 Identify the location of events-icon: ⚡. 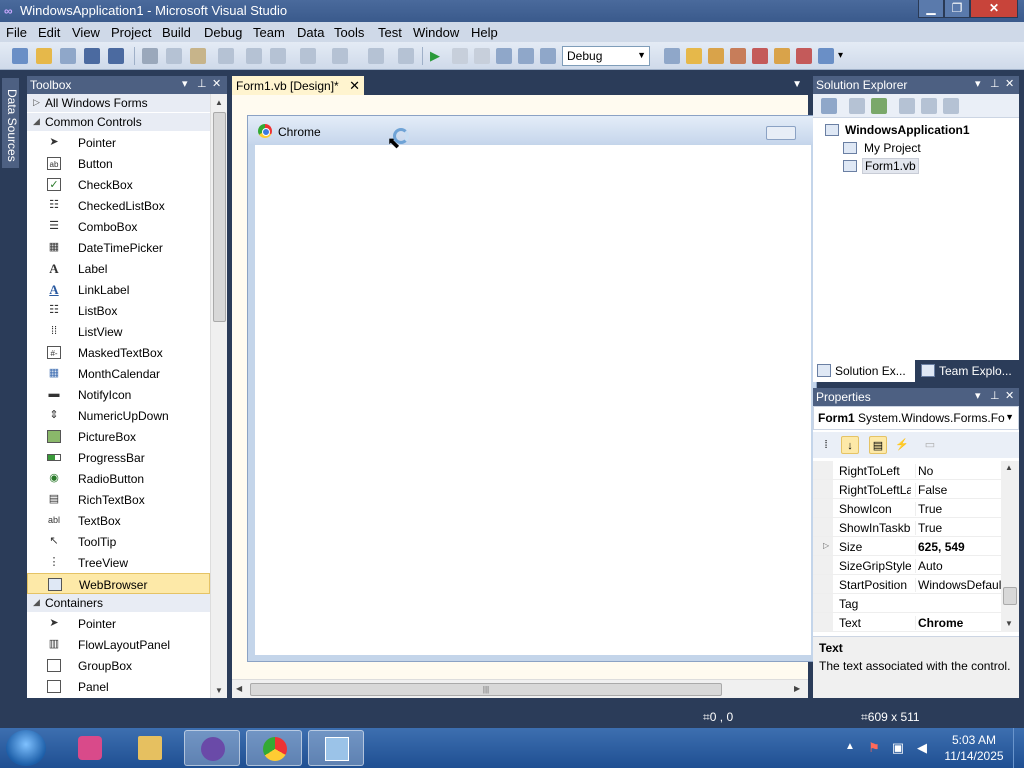
(902, 445).